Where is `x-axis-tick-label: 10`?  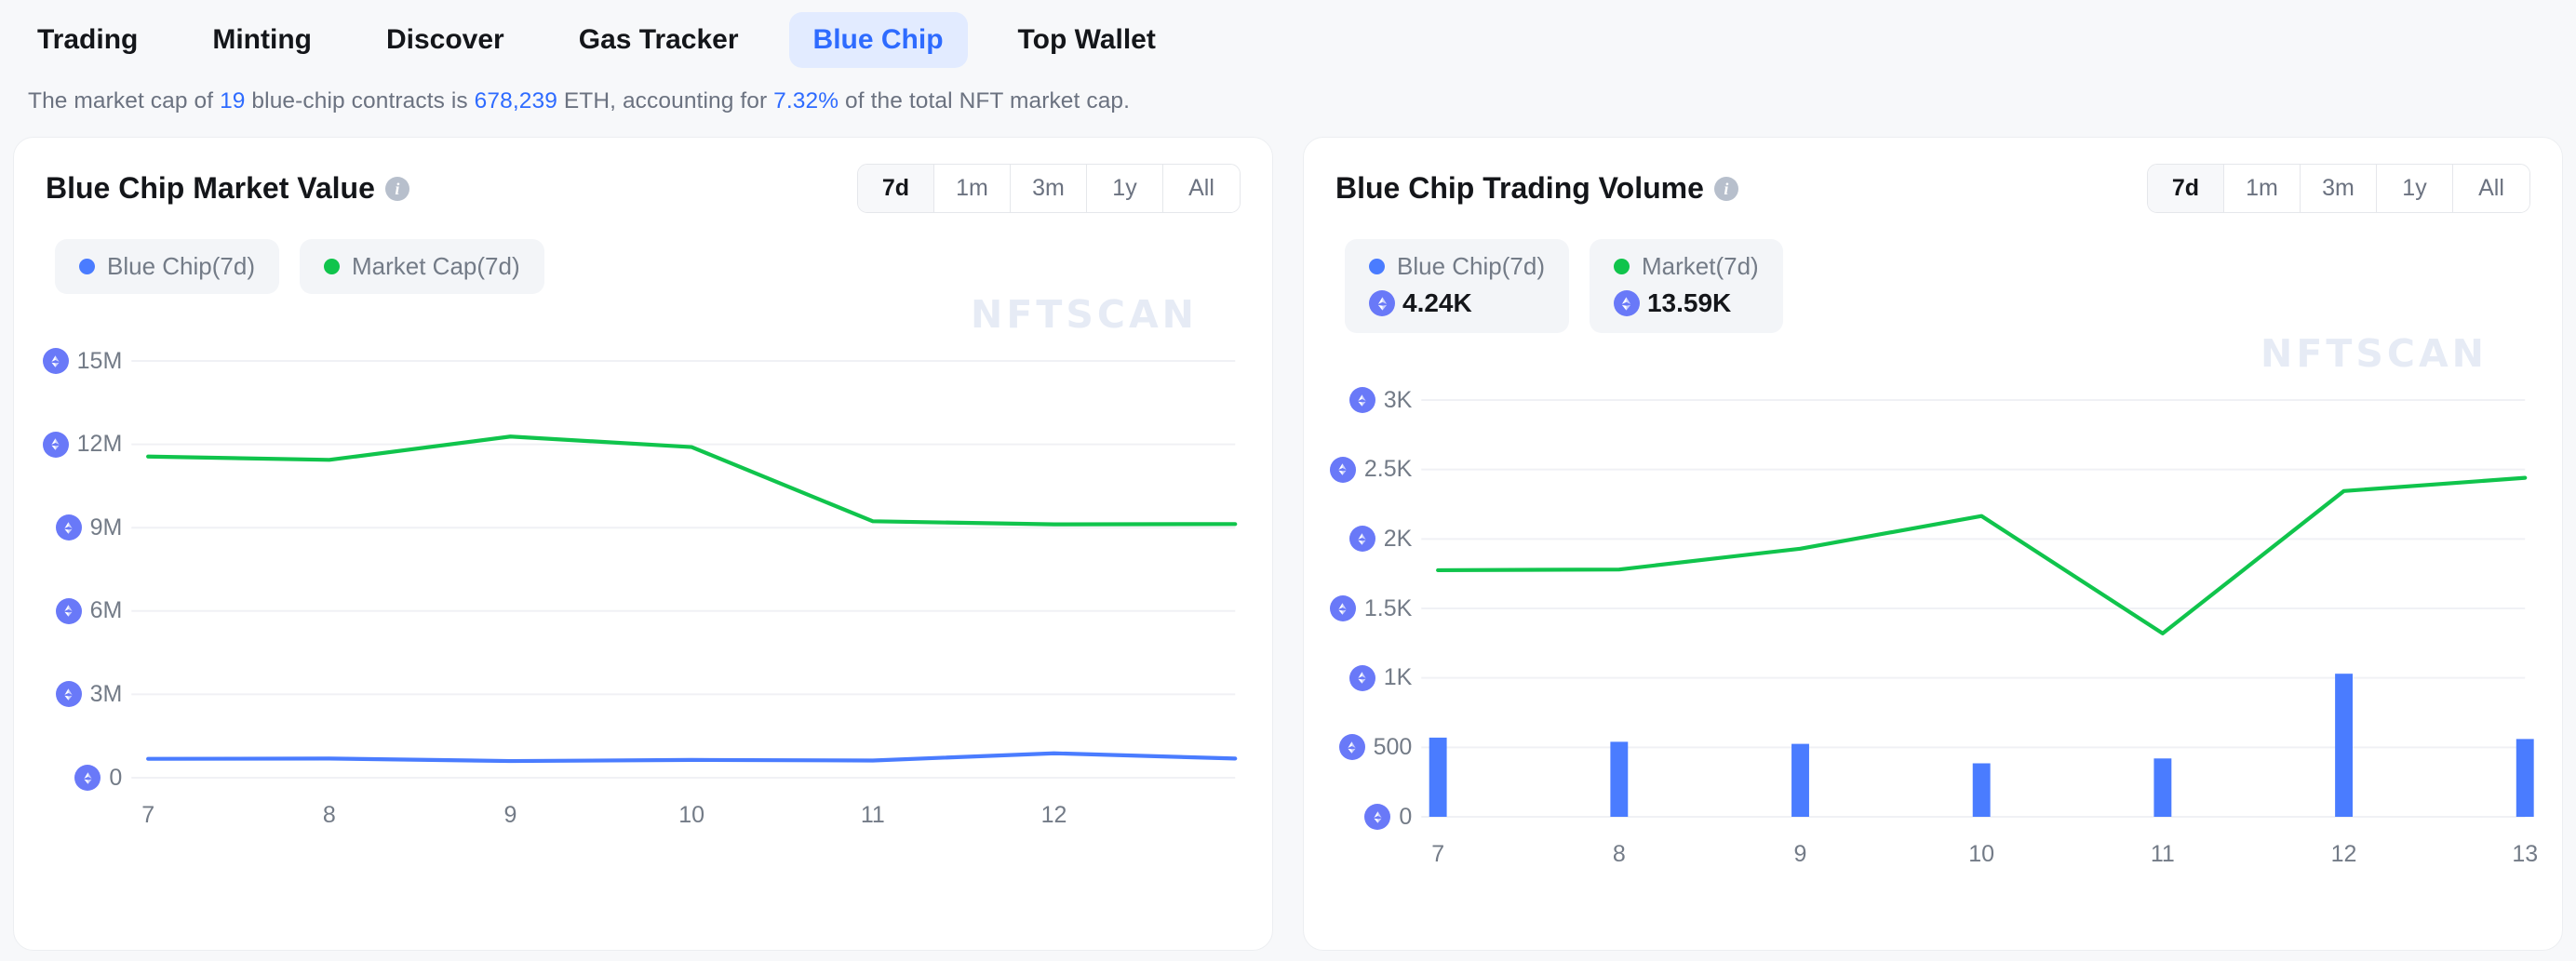
x-axis-tick-label: 10 is located at coordinates (691, 815).